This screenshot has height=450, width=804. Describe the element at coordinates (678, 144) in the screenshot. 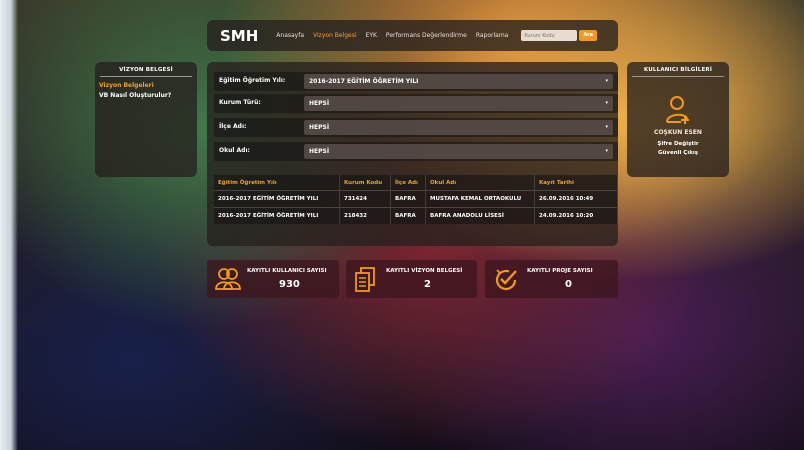

I see `change-password-link: Şifre Değiştir` at that location.